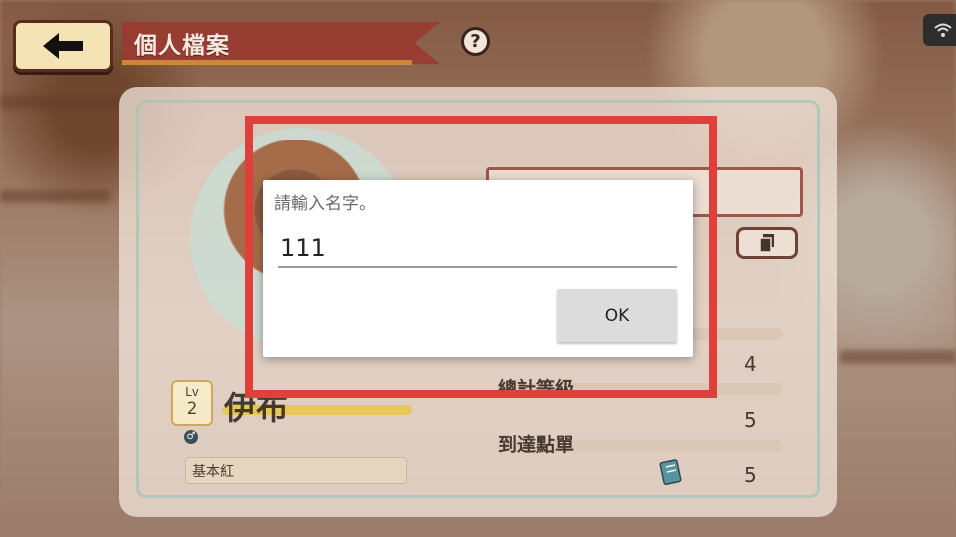  I want to click on notebook-icon, so click(670, 472).